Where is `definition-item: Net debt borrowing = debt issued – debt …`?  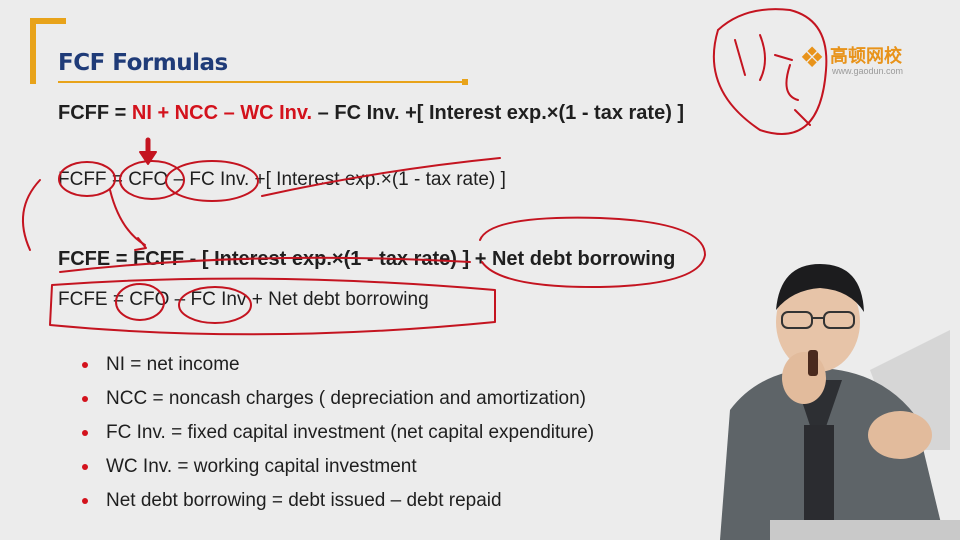 definition-item: Net debt borrowing = debt issued – debt … is located at coordinates (336, 505).